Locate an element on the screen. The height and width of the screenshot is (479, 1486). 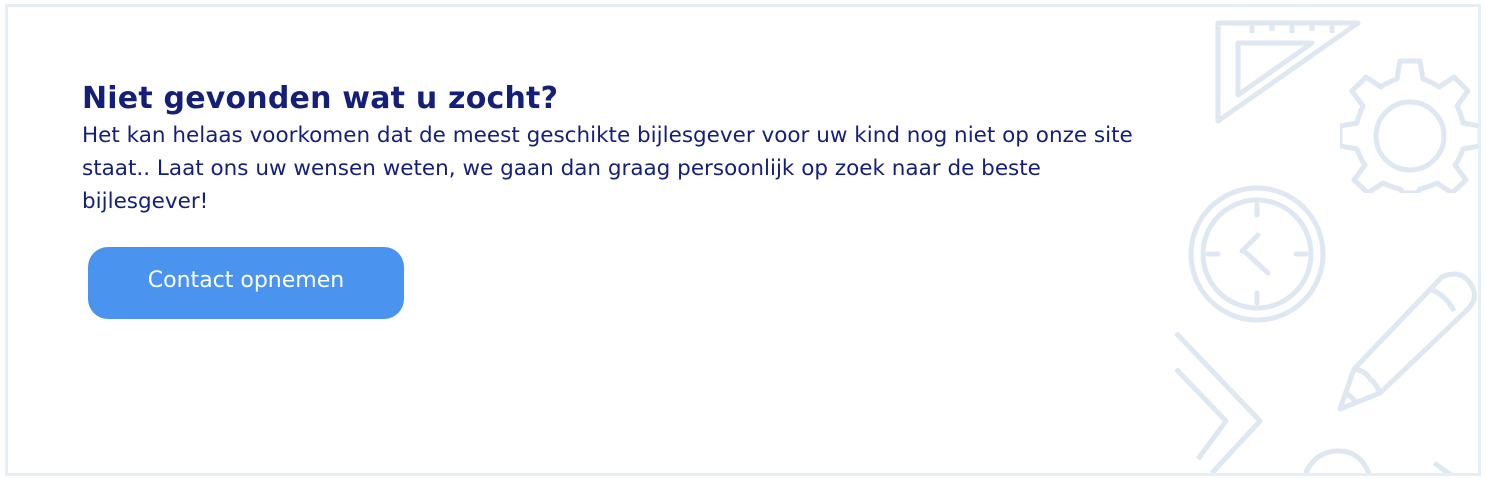
contact-button: Contact opnemen is located at coordinates (246, 283).